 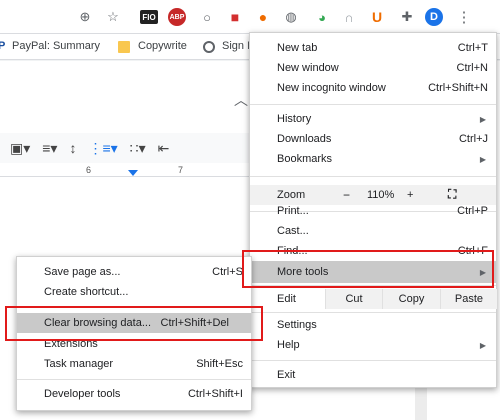 What do you see at coordinates (134, 394) in the screenshot?
I see `submenu-item-developer-tools: Developer tools Ctrl+Shift+I` at bounding box center [134, 394].